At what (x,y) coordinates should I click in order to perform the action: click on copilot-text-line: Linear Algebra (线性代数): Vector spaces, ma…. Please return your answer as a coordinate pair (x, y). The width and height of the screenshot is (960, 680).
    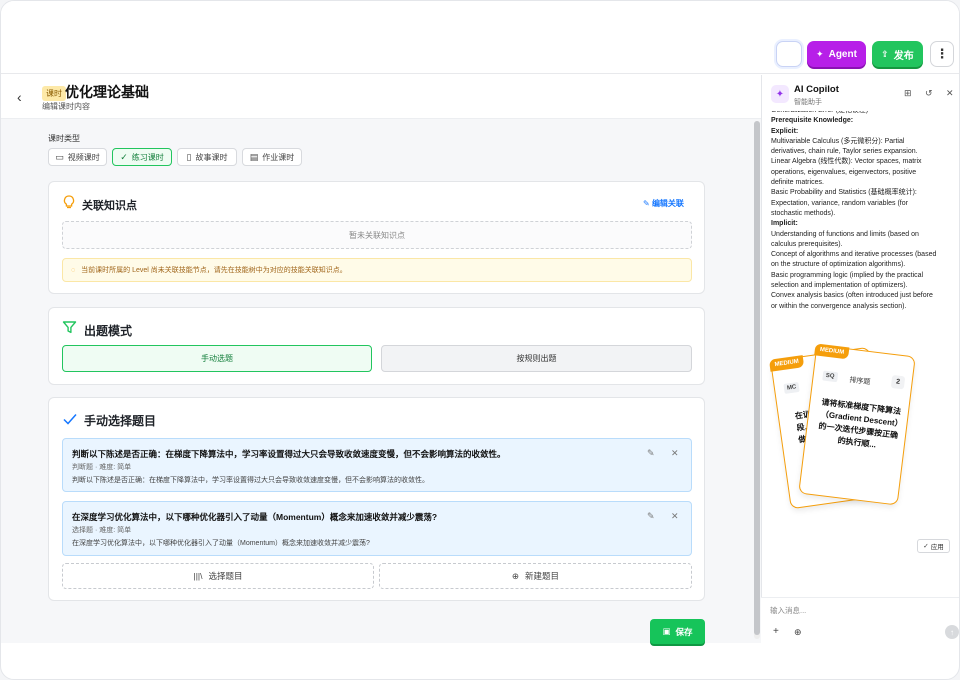
    Looking at the image, I should click on (846, 162).